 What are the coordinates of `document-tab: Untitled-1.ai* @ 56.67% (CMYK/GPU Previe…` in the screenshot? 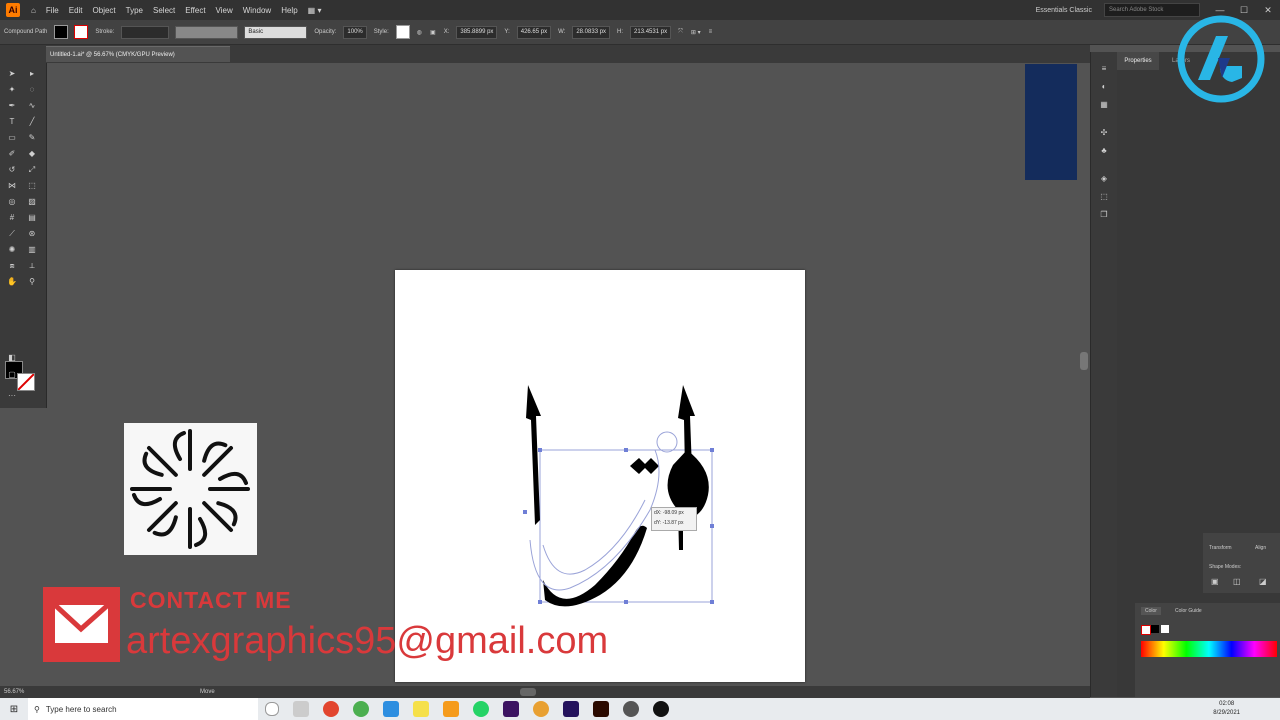 It's located at (138, 54).